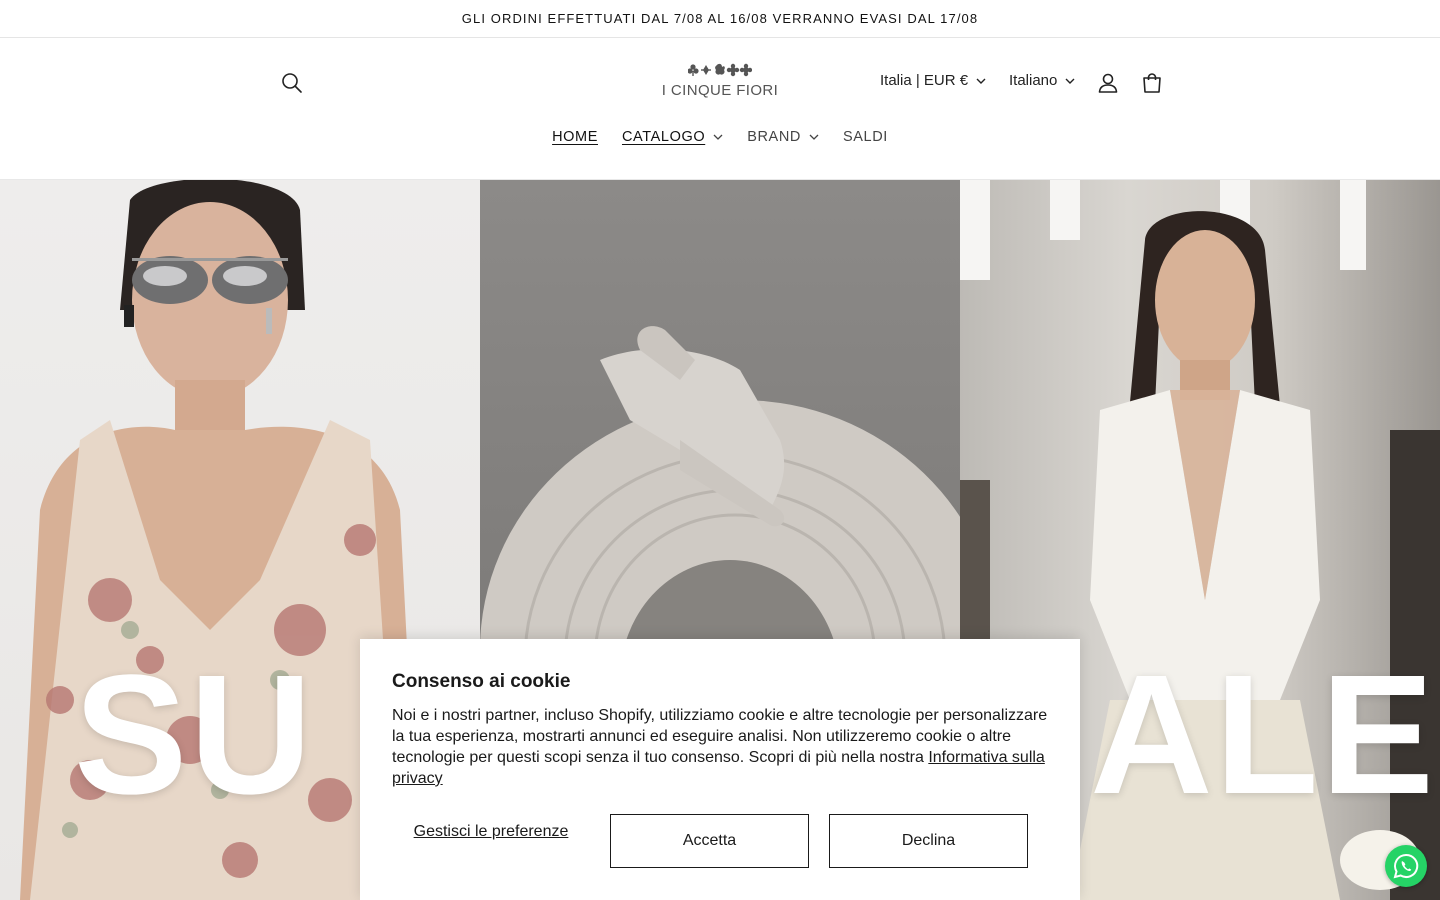  I want to click on decline-button: Declina, so click(928, 841).